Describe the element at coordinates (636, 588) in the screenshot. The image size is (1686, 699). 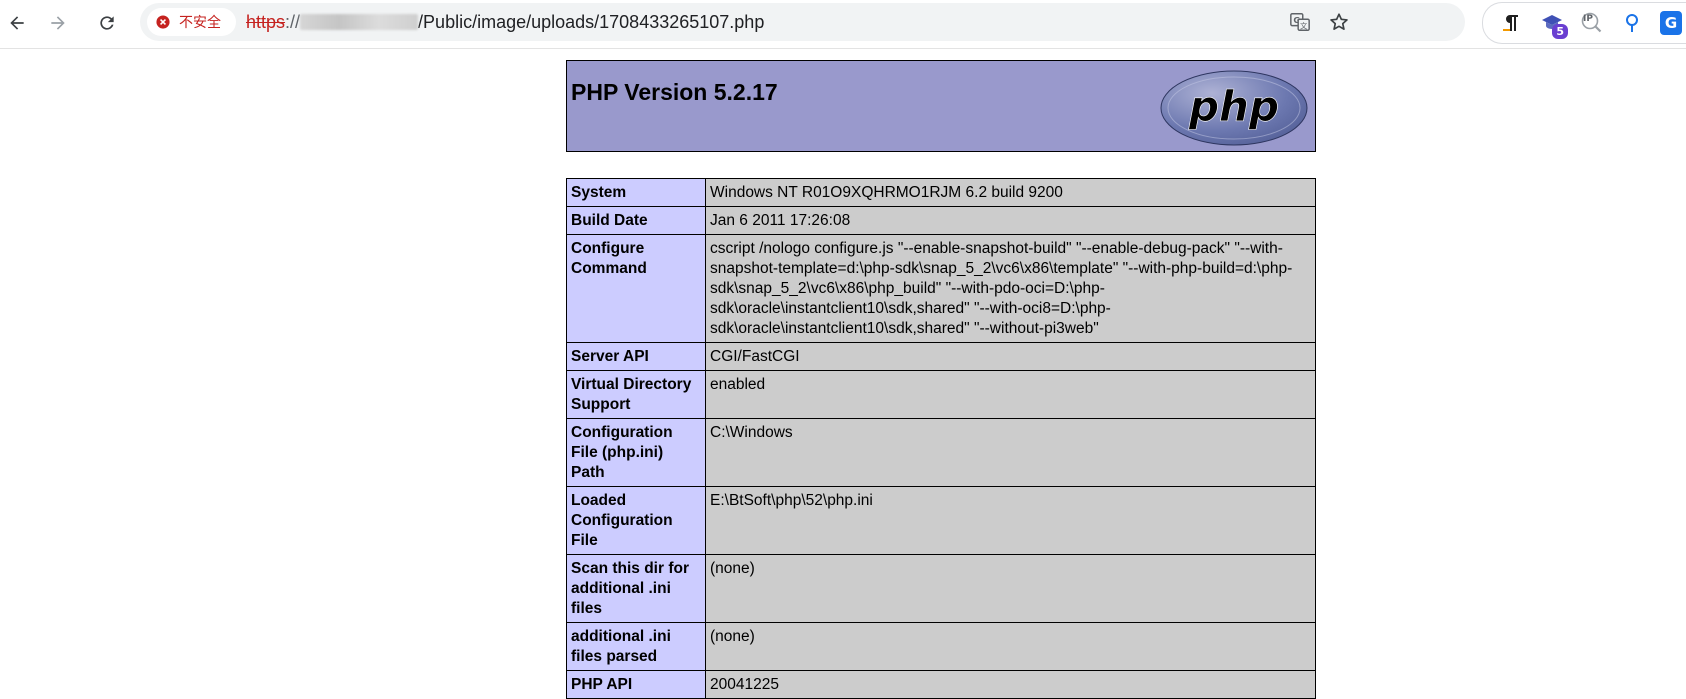
I see `row-key: Scan this dir for additional .ini files` at that location.